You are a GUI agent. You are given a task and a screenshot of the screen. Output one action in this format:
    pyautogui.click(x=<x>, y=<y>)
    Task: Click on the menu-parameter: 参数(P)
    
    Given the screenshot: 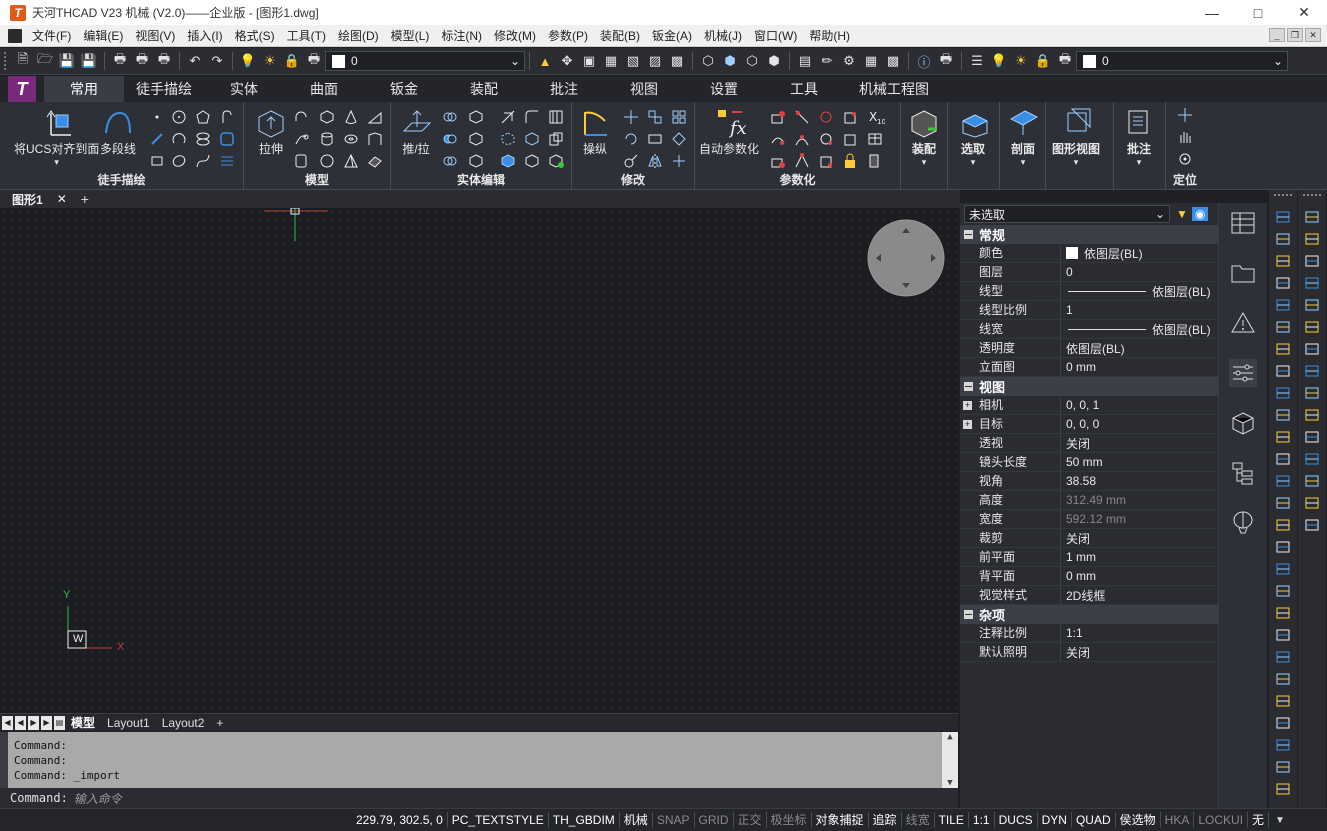 What is the action you would take?
    pyautogui.click(x=568, y=35)
    